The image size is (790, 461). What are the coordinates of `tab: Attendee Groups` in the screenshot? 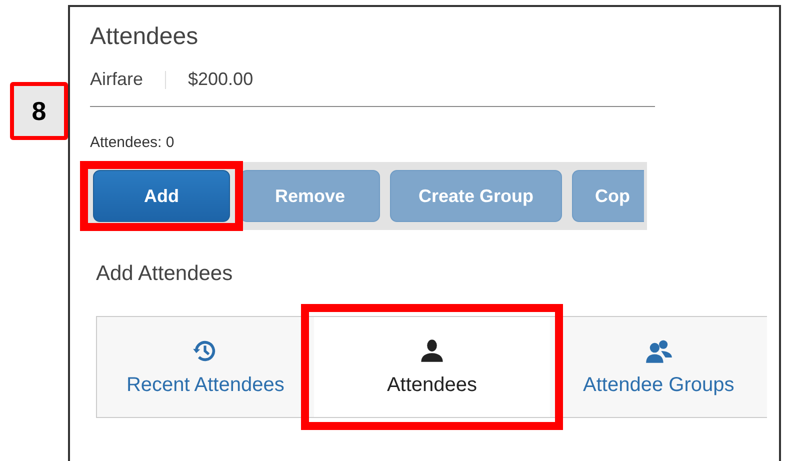 It's located at (659, 367).